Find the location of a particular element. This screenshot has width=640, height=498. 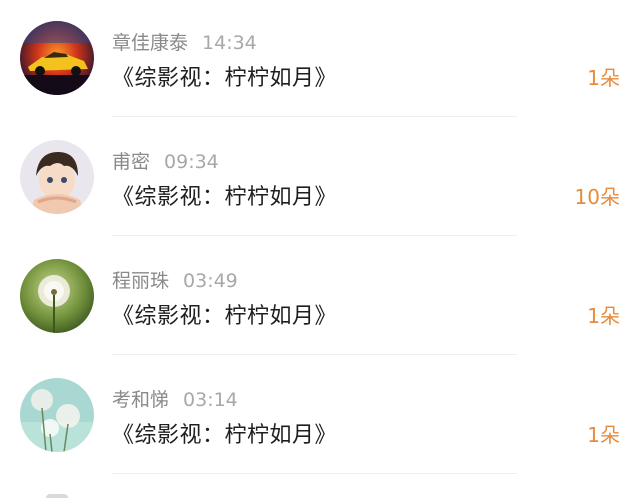

user-name: 甫密 is located at coordinates (131, 162).